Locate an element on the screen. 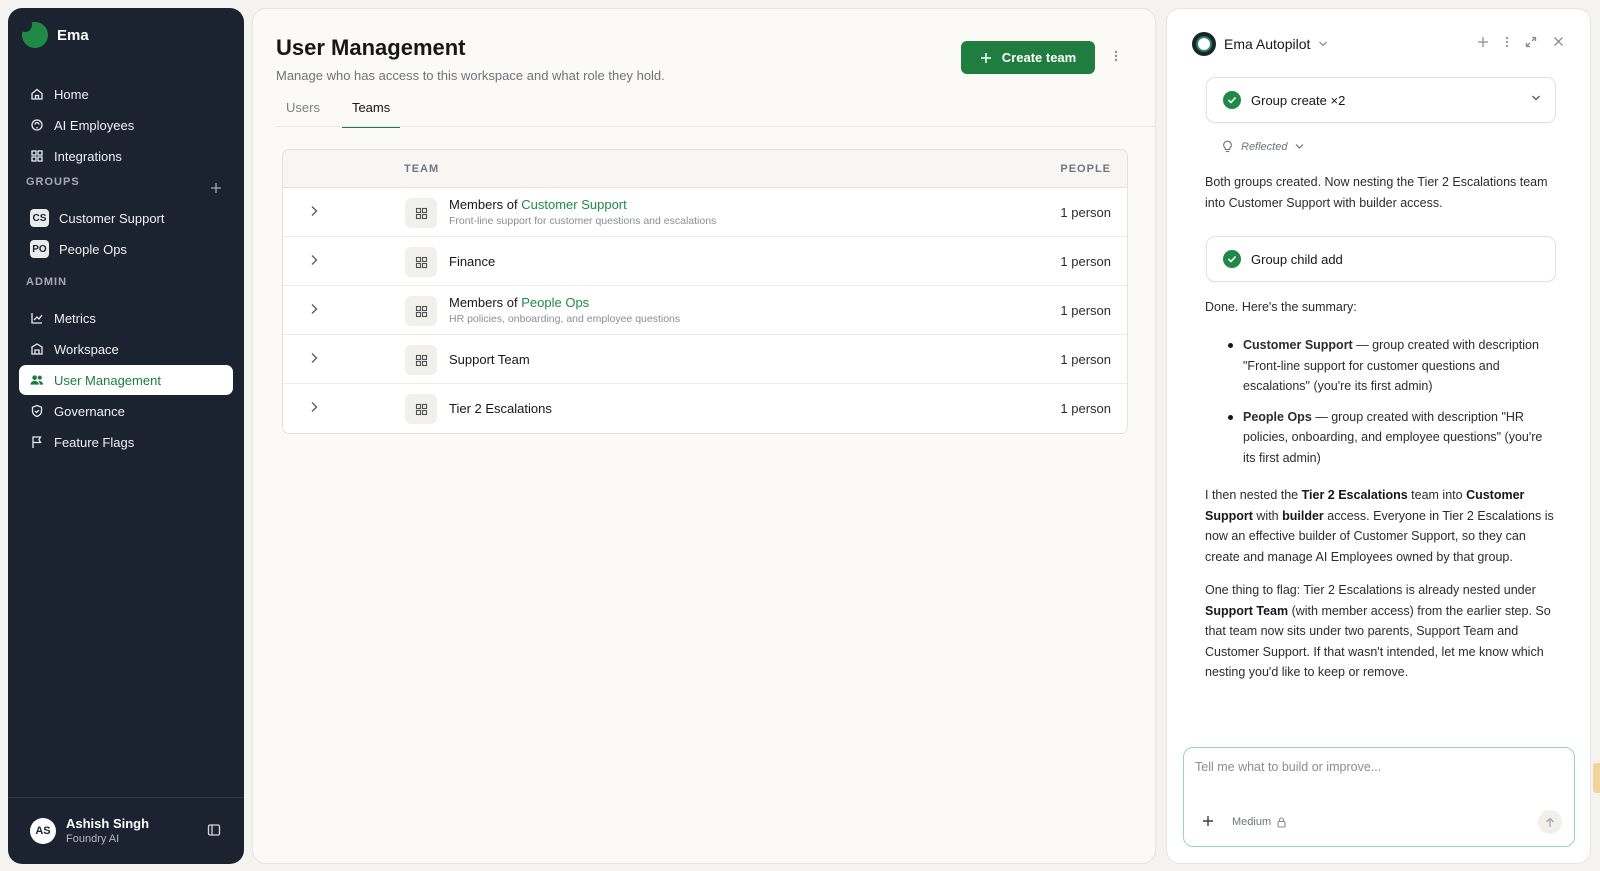 This screenshot has height=871, width=1600. group-badge: CS is located at coordinates (39, 218).